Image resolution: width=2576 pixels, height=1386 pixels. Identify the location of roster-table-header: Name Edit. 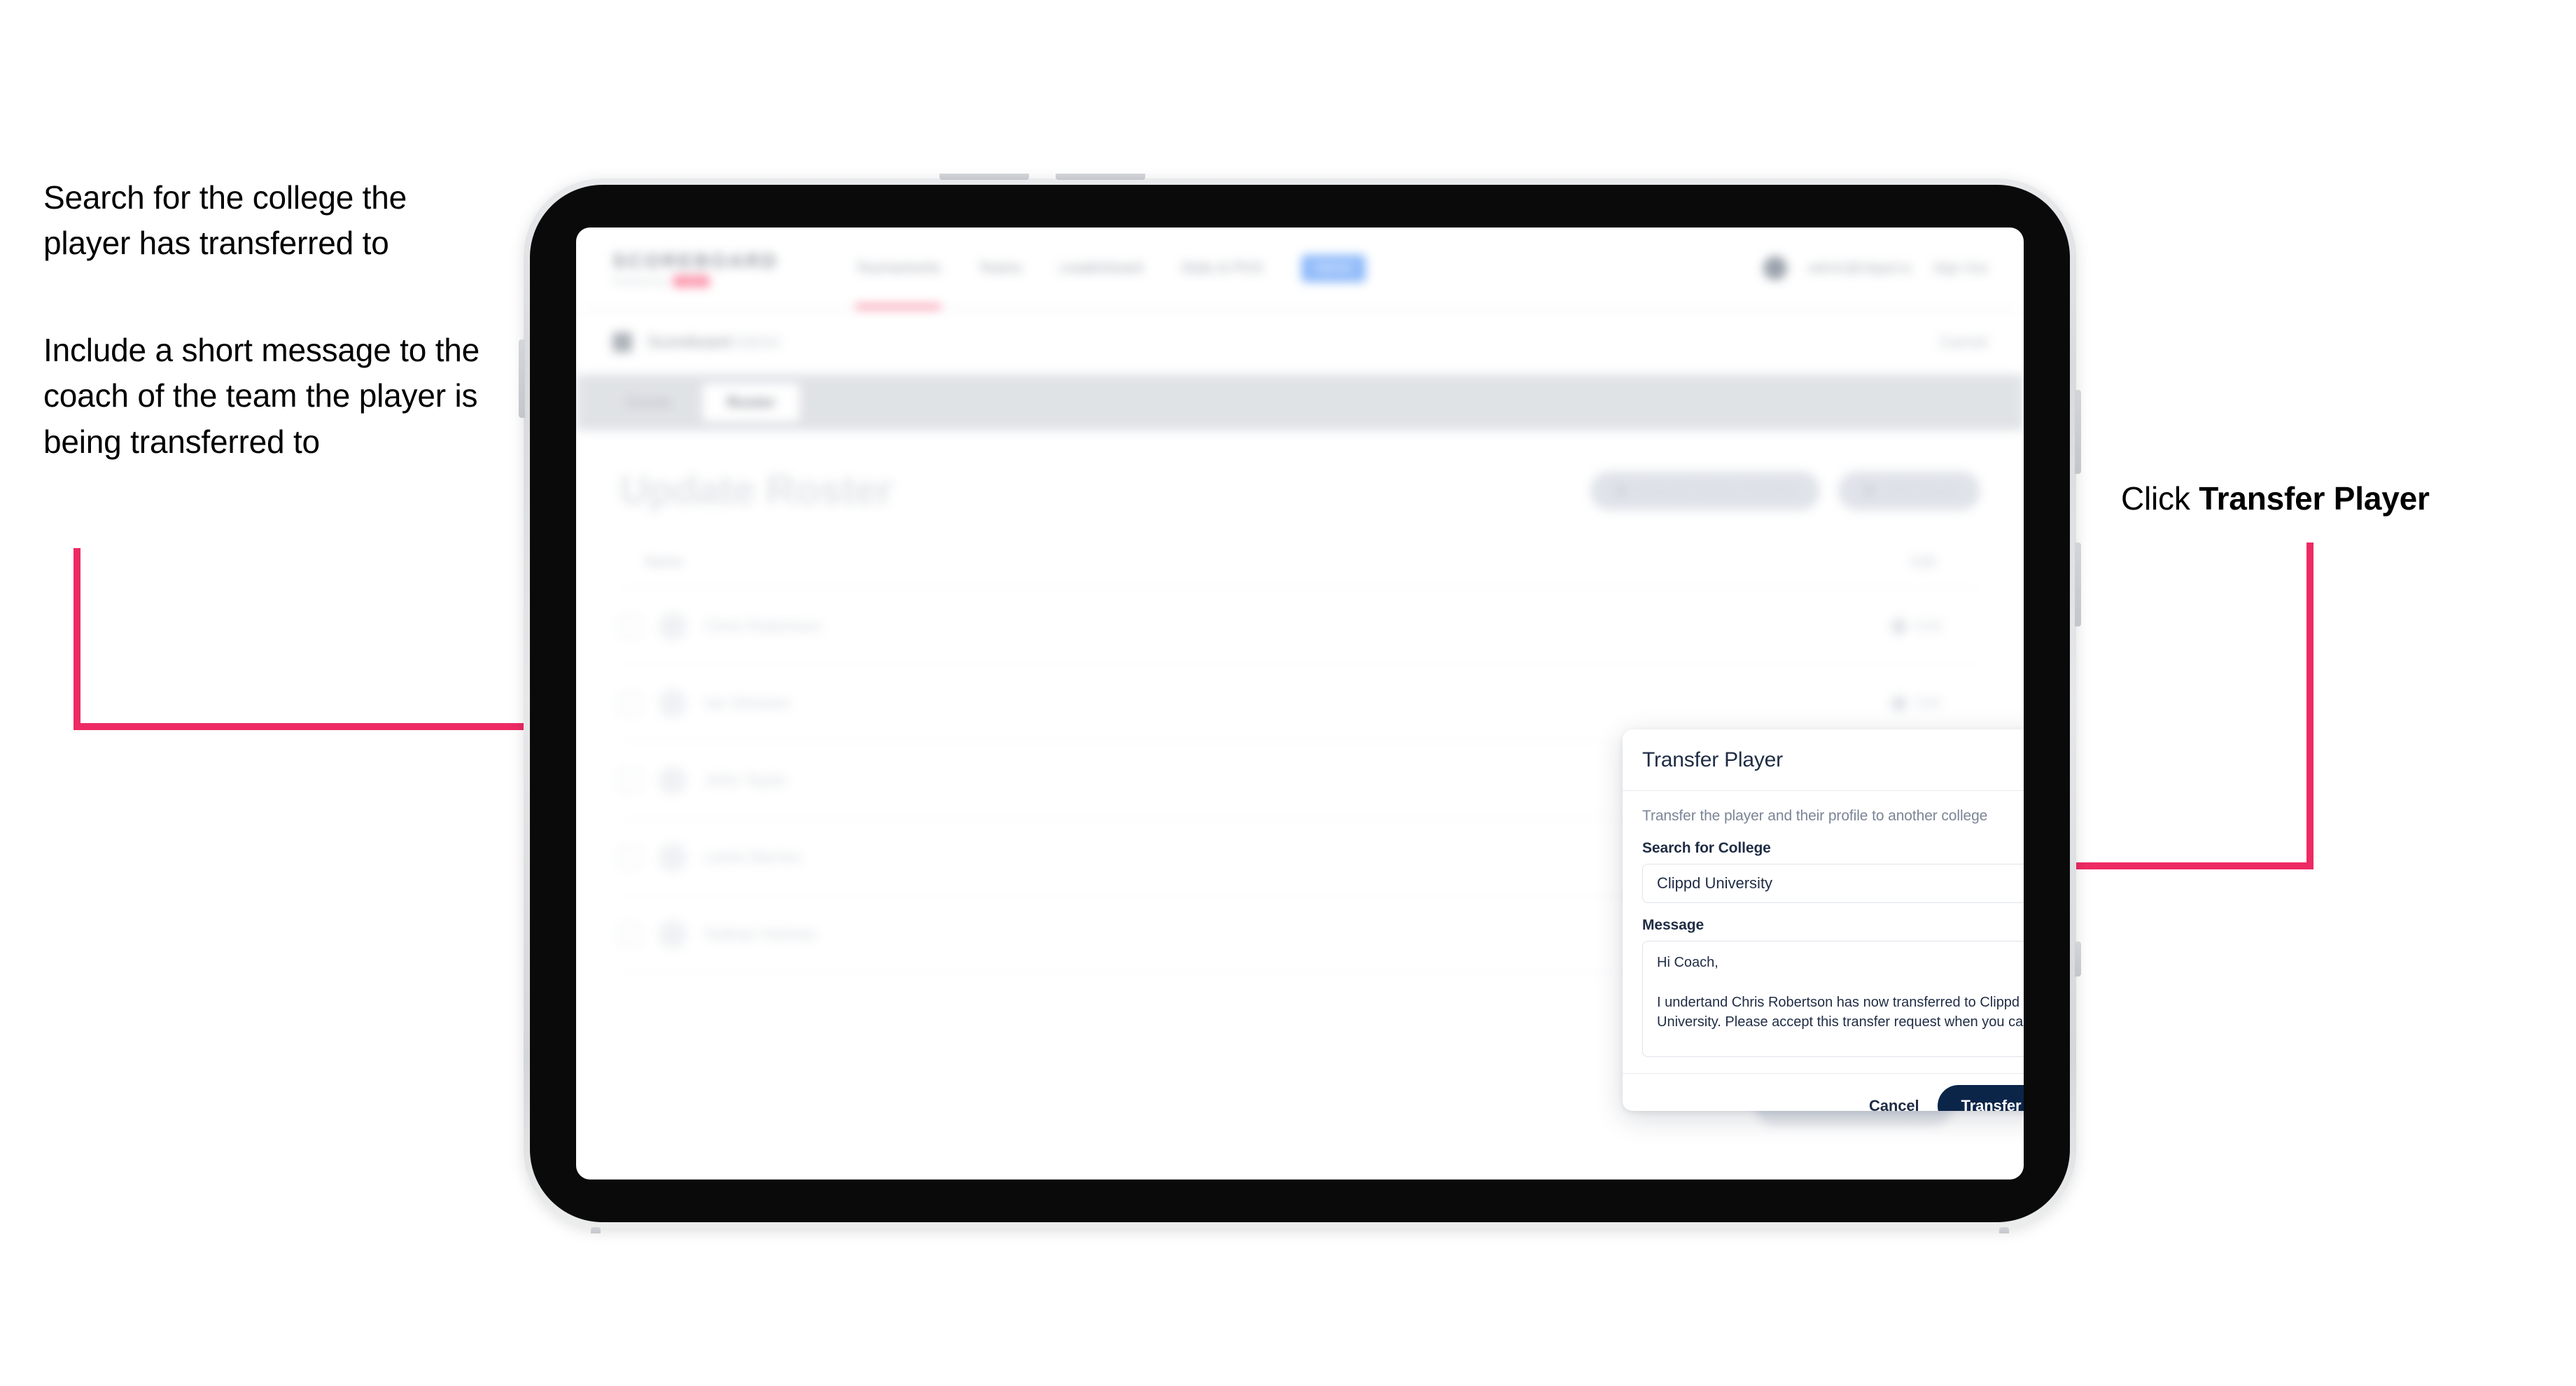
(1300, 571).